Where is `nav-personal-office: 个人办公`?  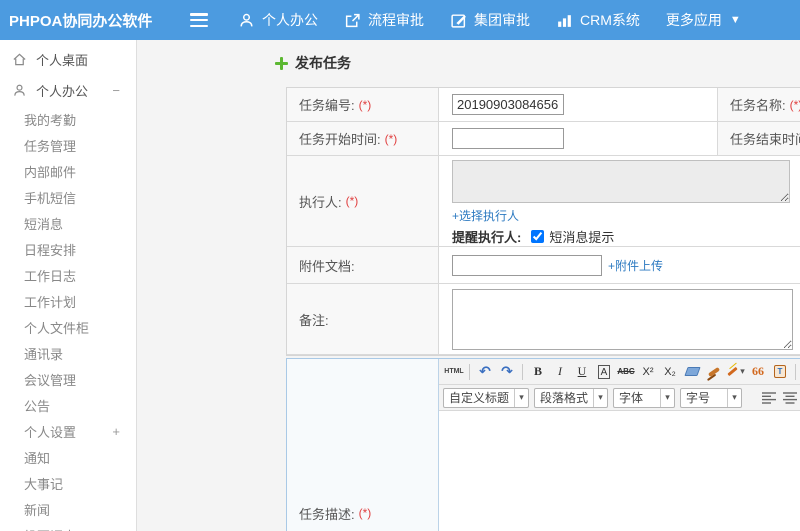
nav-personal-office: 个人办公 is located at coordinates (278, 20).